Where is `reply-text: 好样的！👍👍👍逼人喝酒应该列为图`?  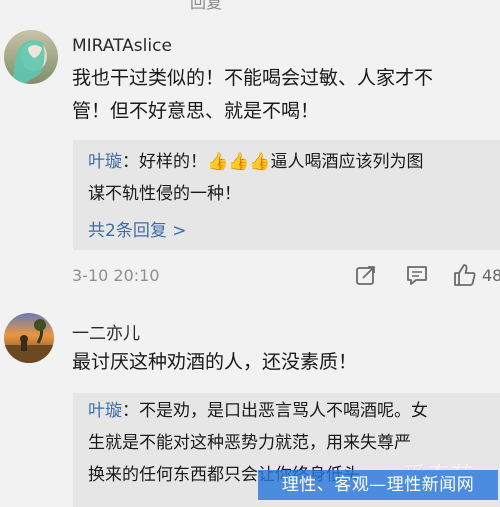 reply-text: 好样的！👍👍👍逼人喝酒应该列为图 is located at coordinates (281, 162).